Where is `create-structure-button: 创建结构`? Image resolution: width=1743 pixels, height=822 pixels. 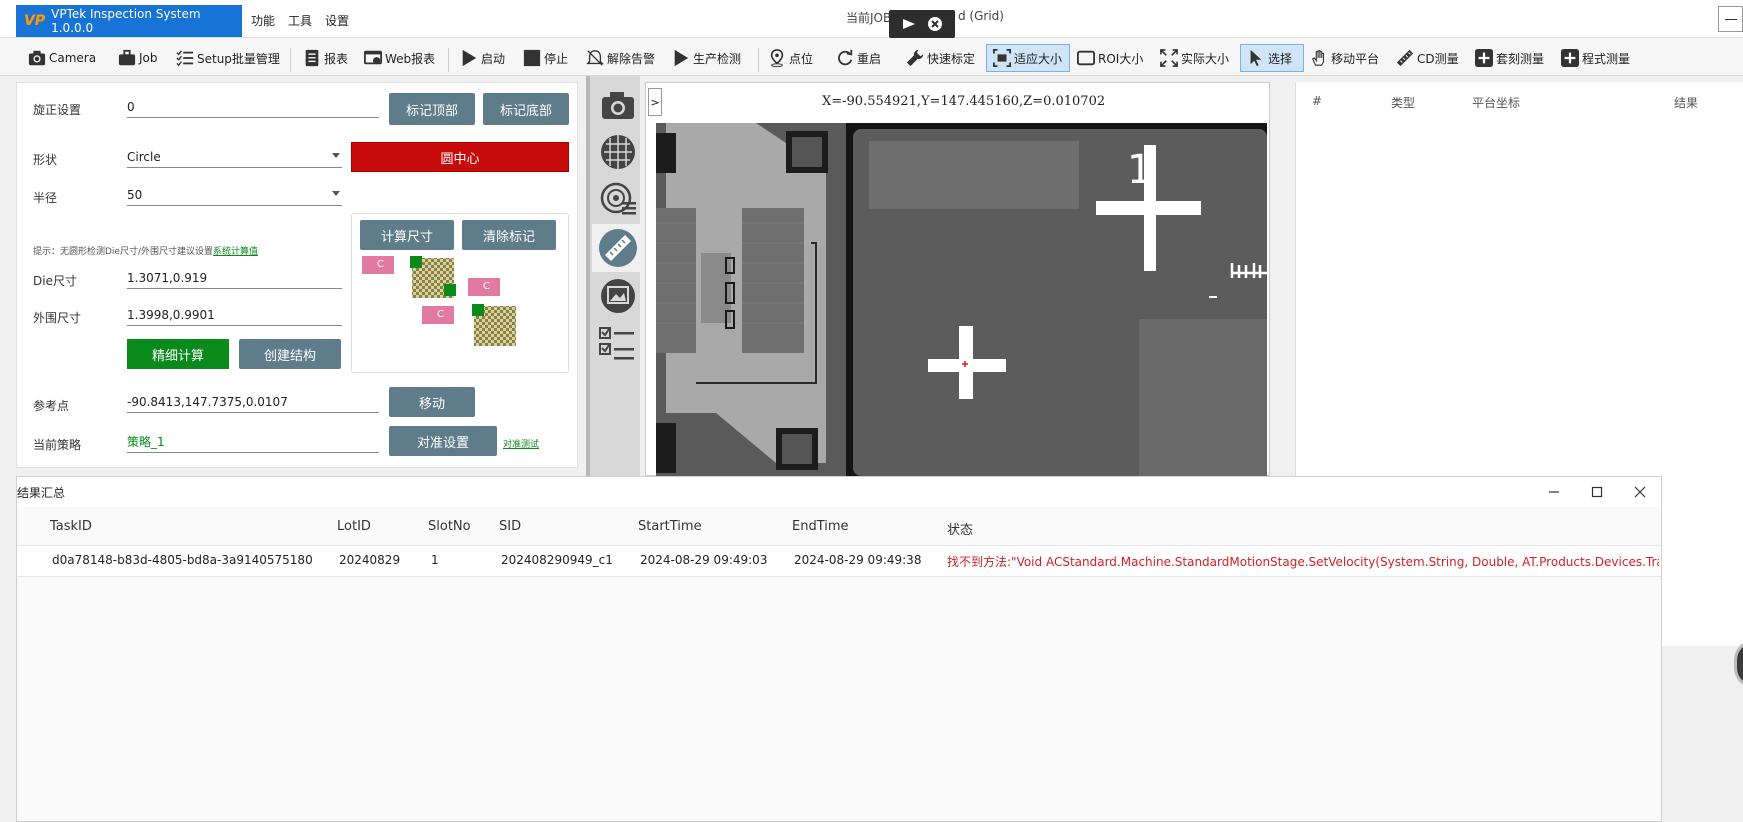
create-structure-button: 创建结构 is located at coordinates (290, 354).